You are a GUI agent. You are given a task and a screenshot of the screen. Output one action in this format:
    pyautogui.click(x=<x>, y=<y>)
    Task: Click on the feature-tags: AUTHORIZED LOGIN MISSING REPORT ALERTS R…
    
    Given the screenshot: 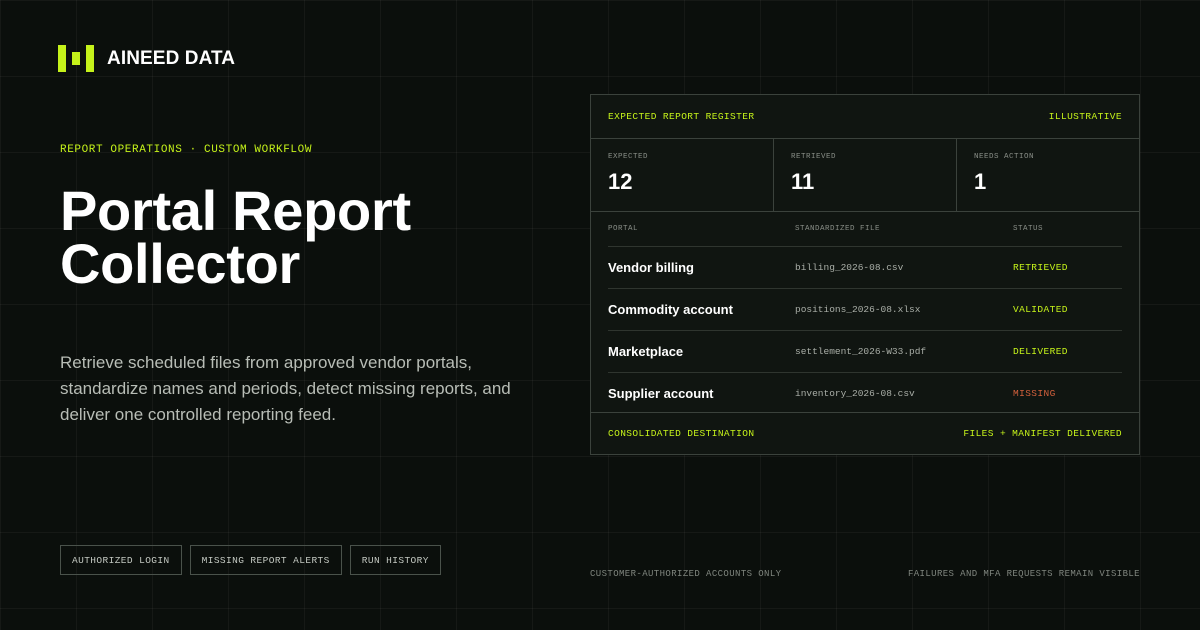 What is the action you would take?
    pyautogui.click(x=250, y=560)
    